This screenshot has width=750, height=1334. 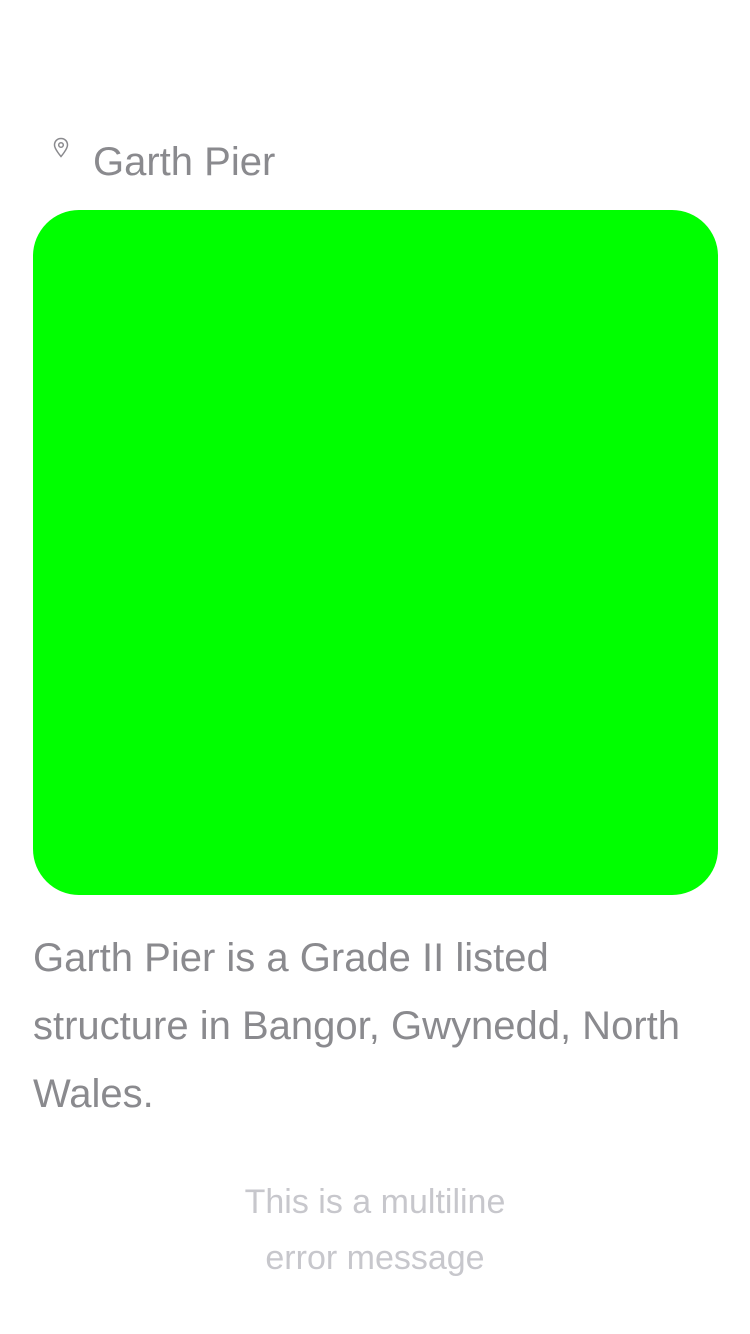 I want to click on map-pin-icon, so click(x=61, y=148).